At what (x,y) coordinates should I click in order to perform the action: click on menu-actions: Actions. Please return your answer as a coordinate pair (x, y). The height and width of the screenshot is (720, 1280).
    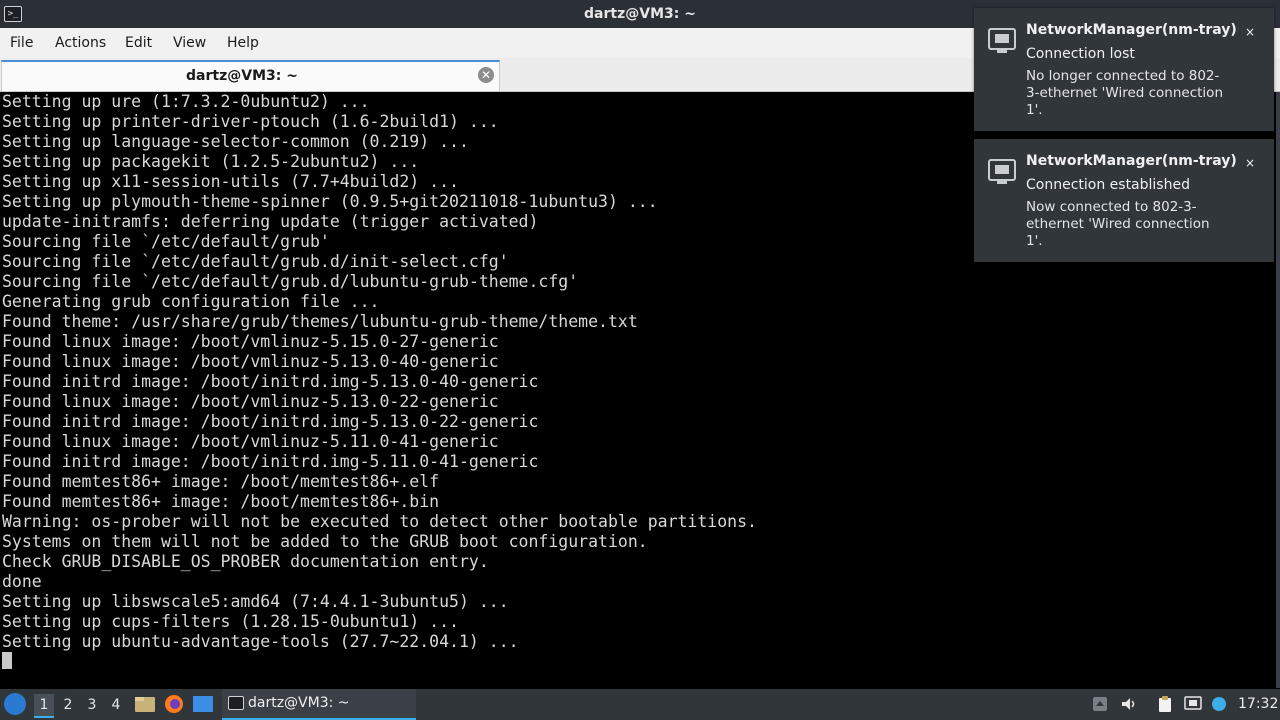
    Looking at the image, I should click on (80, 43).